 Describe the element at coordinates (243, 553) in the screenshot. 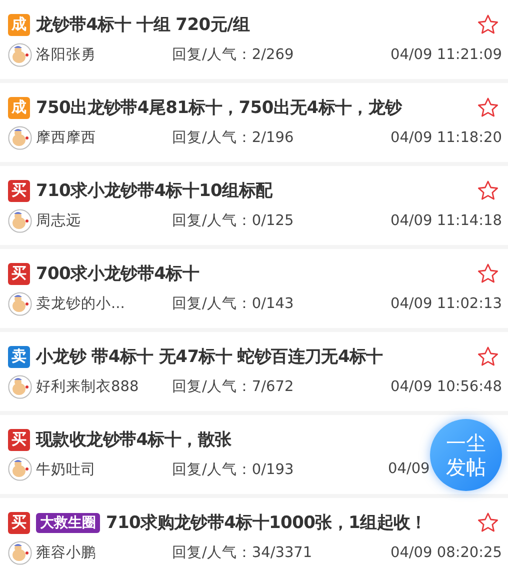

I see `reply-stats: 回复/人气：34/3371` at that location.